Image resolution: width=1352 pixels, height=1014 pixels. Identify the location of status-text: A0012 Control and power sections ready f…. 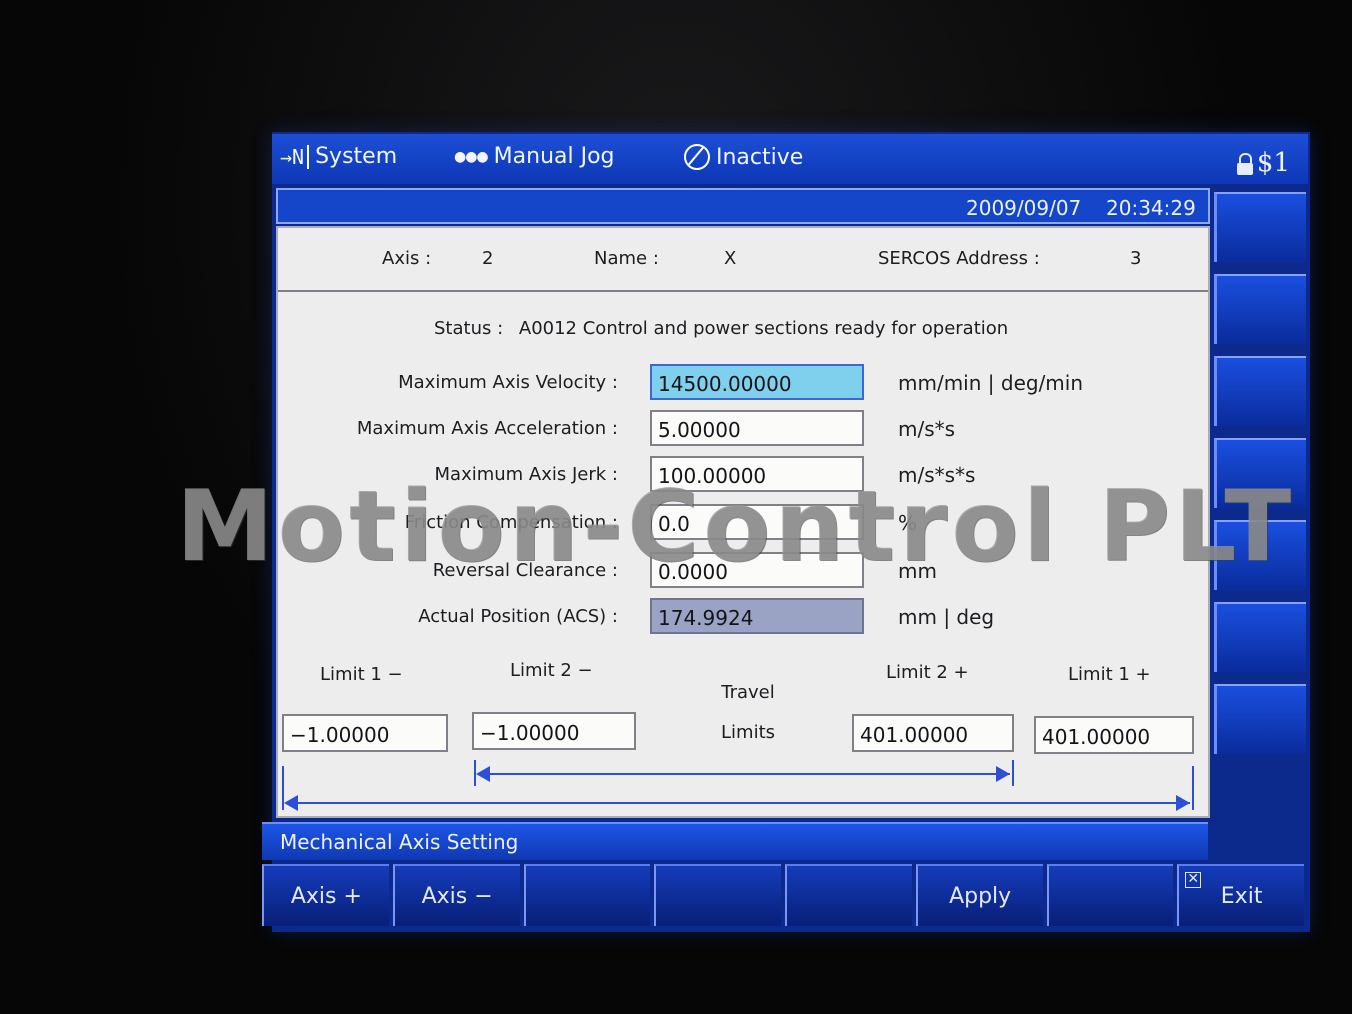
(763, 328).